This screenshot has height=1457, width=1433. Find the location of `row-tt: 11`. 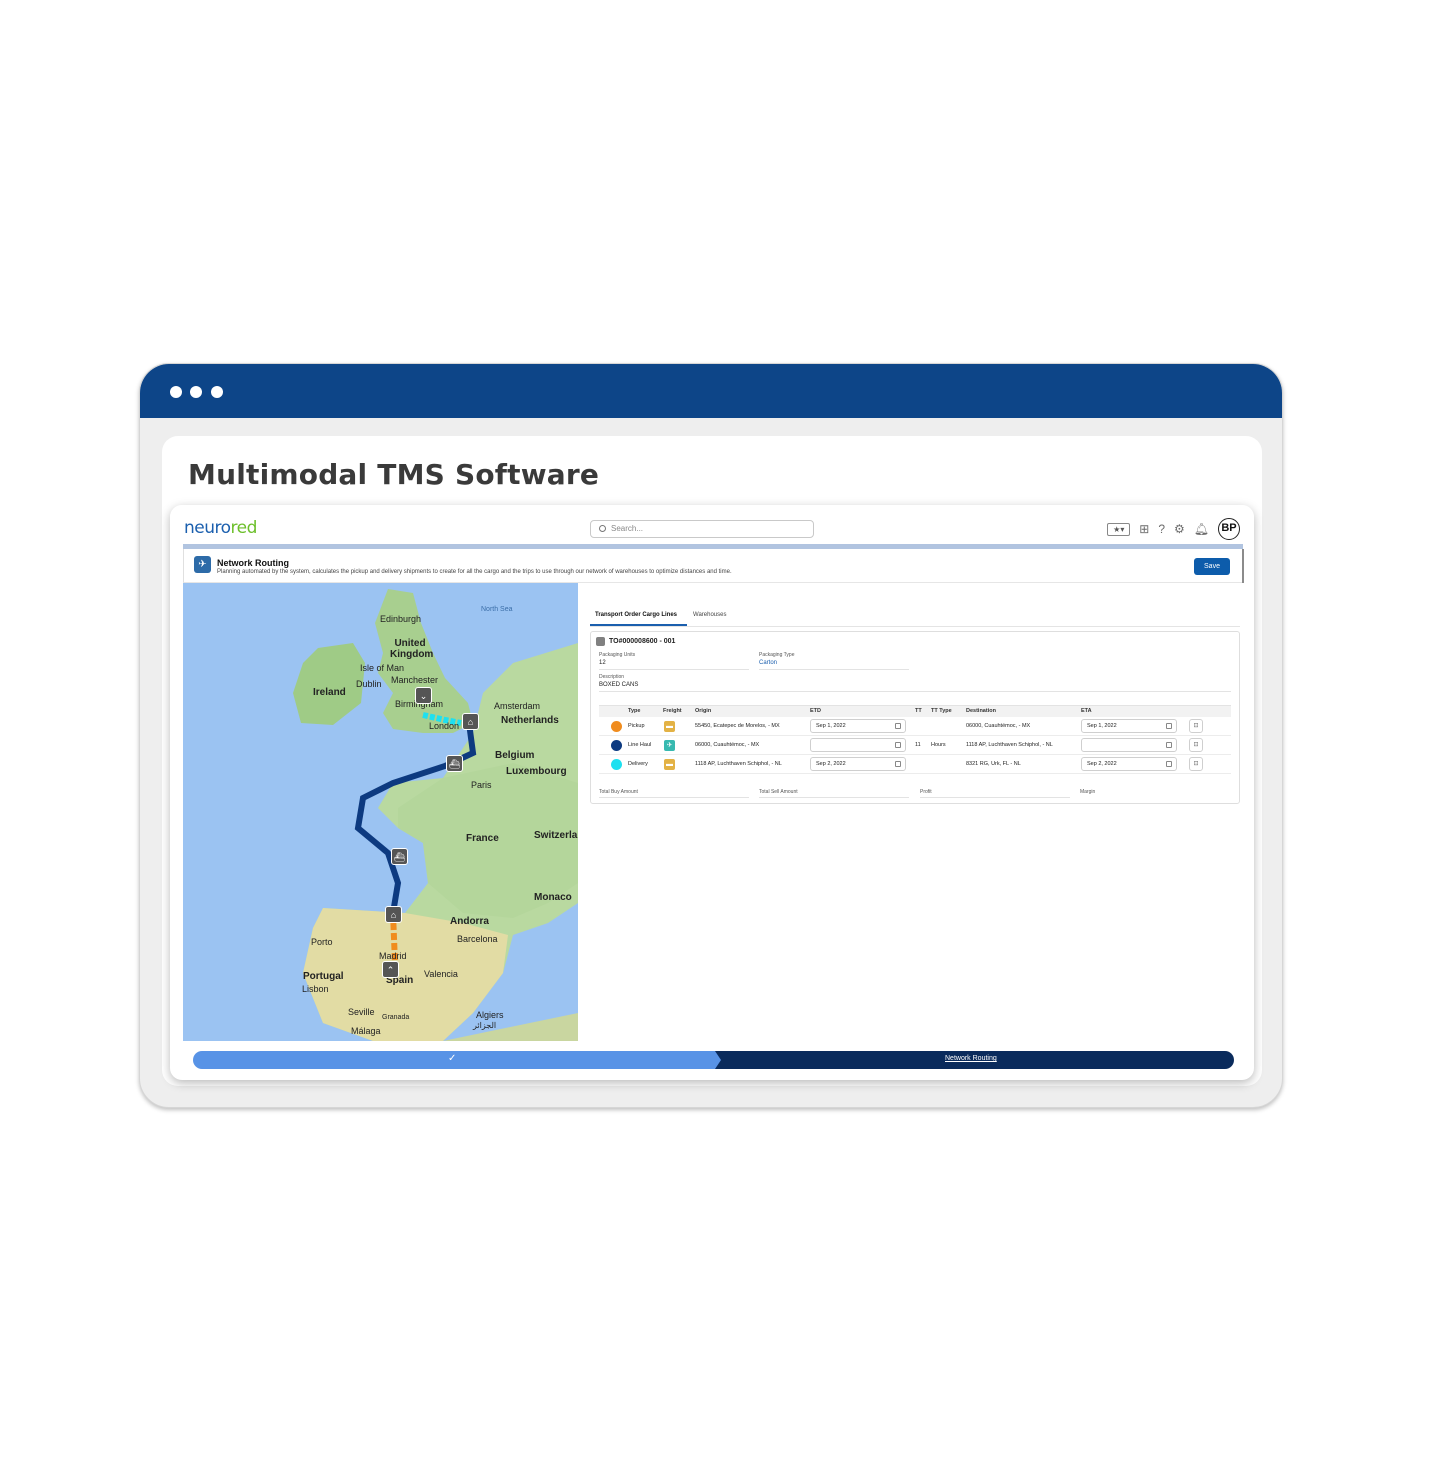

row-tt: 11 is located at coordinates (918, 745).